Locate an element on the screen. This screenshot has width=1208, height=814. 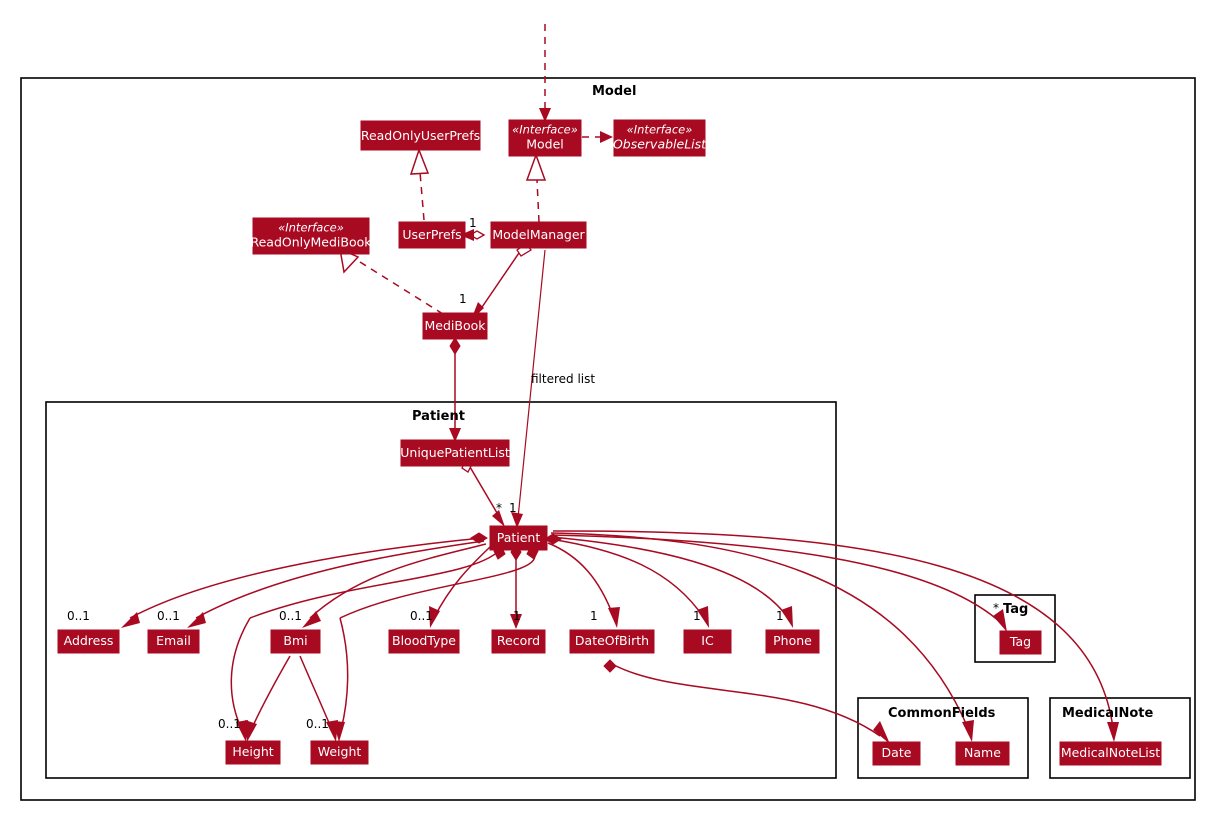
class-user-prefs: UserPrefs is located at coordinates (432, 235).